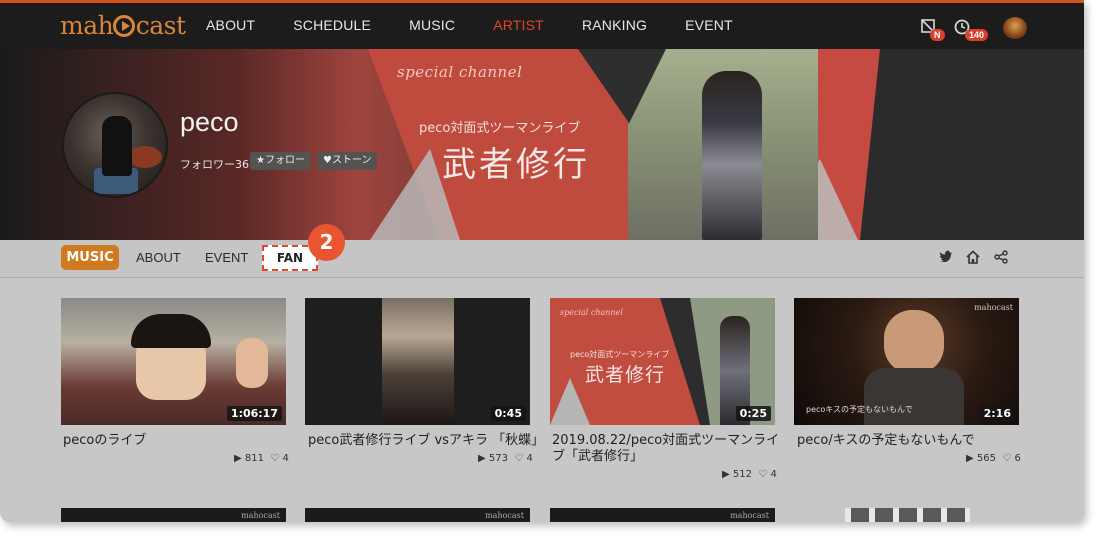 The image size is (1100, 539). Describe the element at coordinates (709, 25) in the screenshot. I see `nav-event: EVENT` at that location.